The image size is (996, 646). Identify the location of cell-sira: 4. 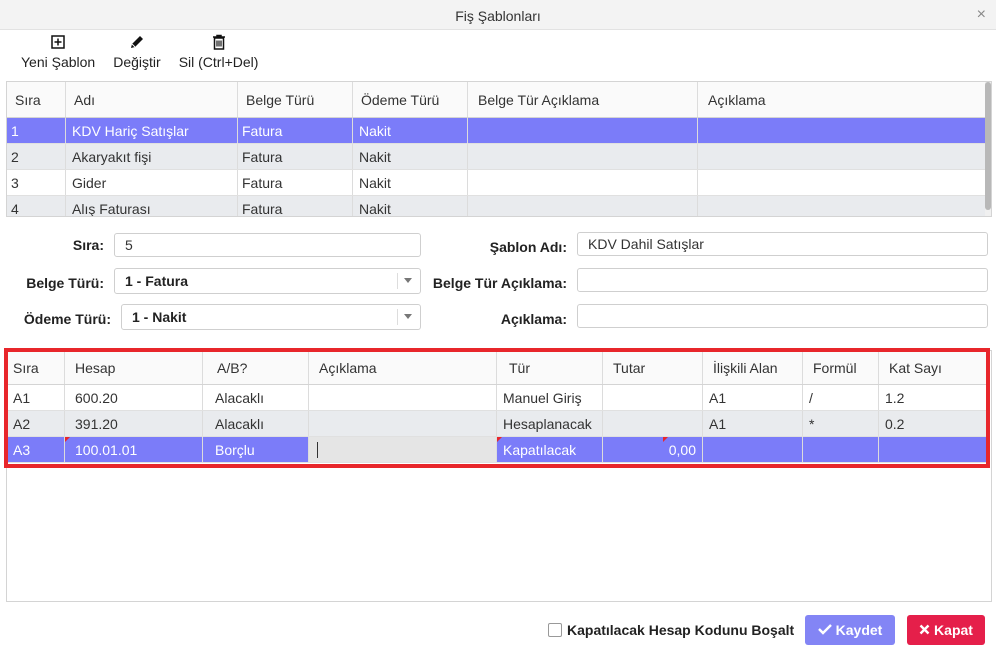
(36, 206).